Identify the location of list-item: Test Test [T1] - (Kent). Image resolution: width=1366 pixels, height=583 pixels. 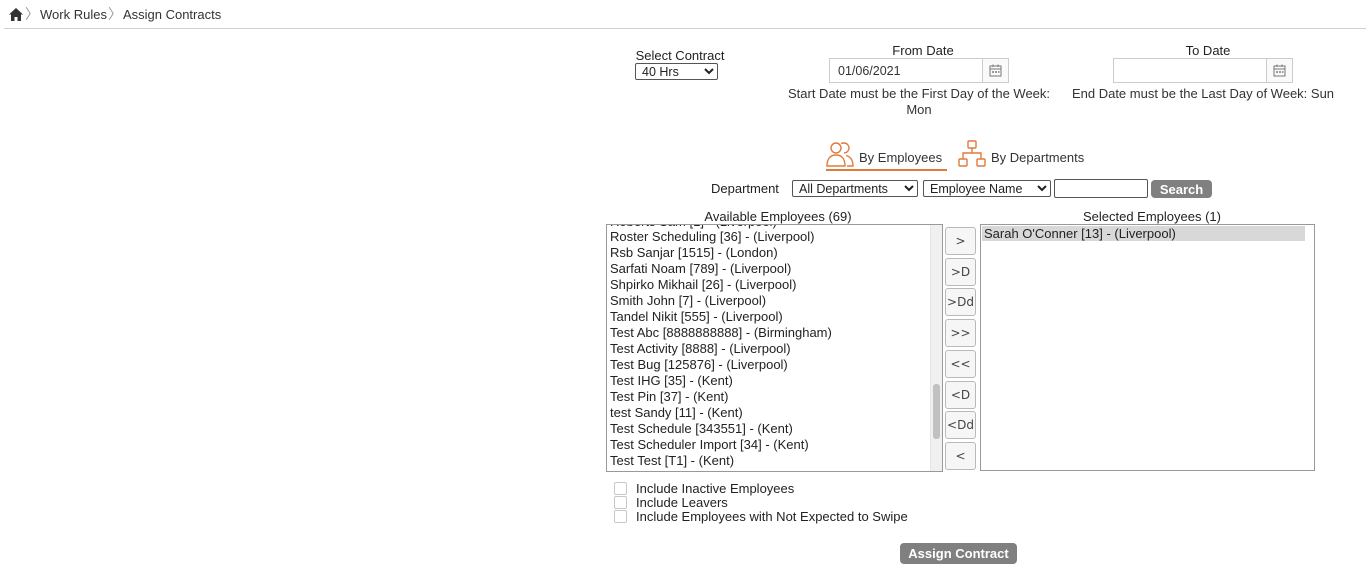
(672, 461).